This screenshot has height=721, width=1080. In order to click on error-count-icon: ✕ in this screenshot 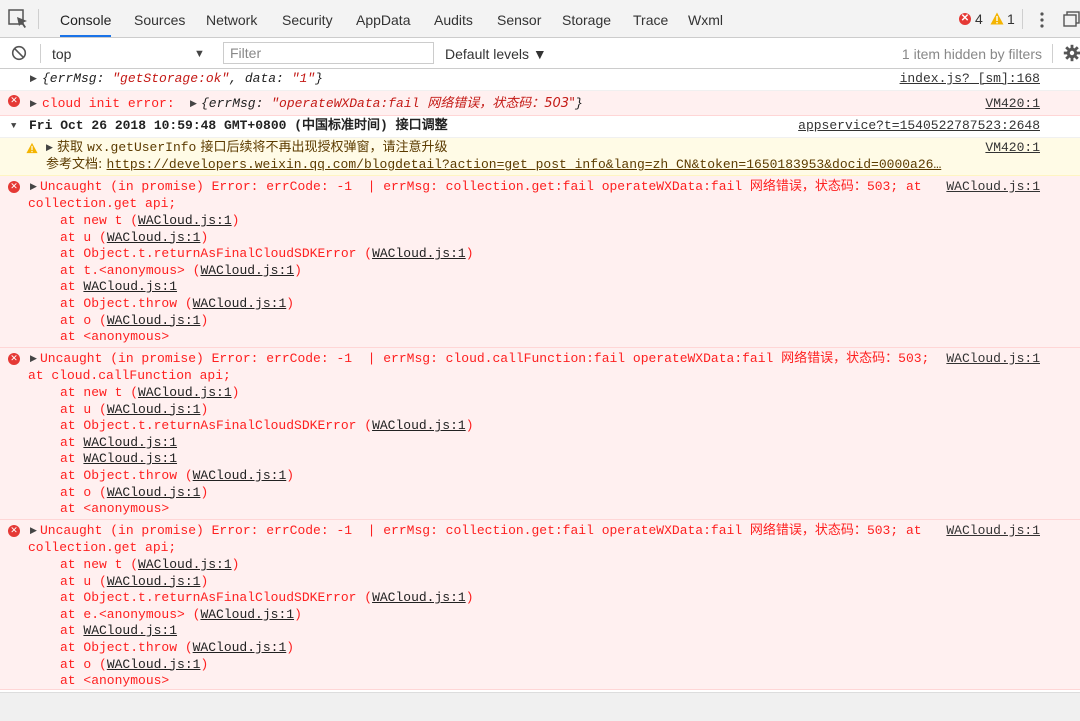, I will do `click(965, 19)`.